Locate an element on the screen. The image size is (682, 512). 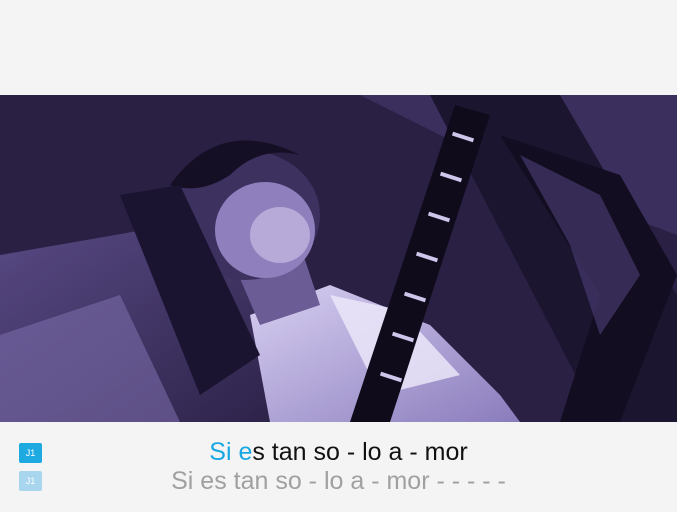
next-lyric-line: Si es tan so - lo a - mor - - - - - is located at coordinates (338, 481).